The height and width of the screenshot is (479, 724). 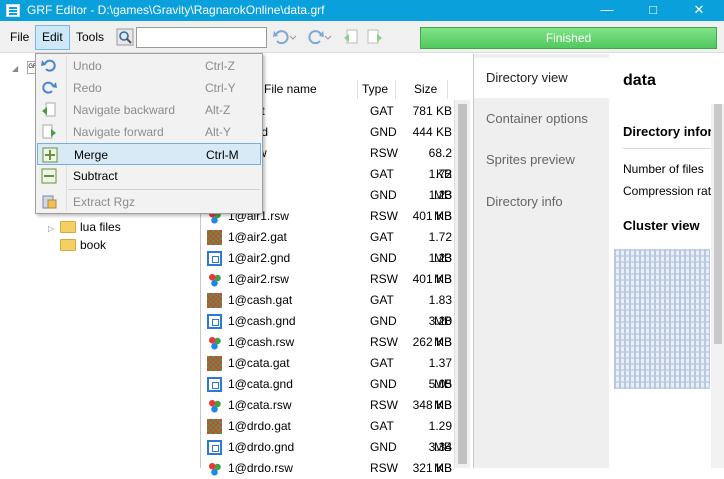 What do you see at coordinates (336, 279) in the screenshot?
I see `table-row: 1@air2.rsw RSW 401 KB` at bounding box center [336, 279].